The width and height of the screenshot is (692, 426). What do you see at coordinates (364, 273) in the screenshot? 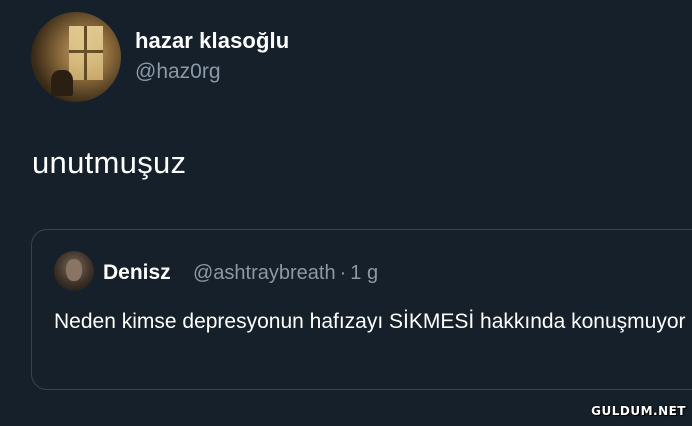
I see `quoted-tweet-time: 1 g` at bounding box center [364, 273].